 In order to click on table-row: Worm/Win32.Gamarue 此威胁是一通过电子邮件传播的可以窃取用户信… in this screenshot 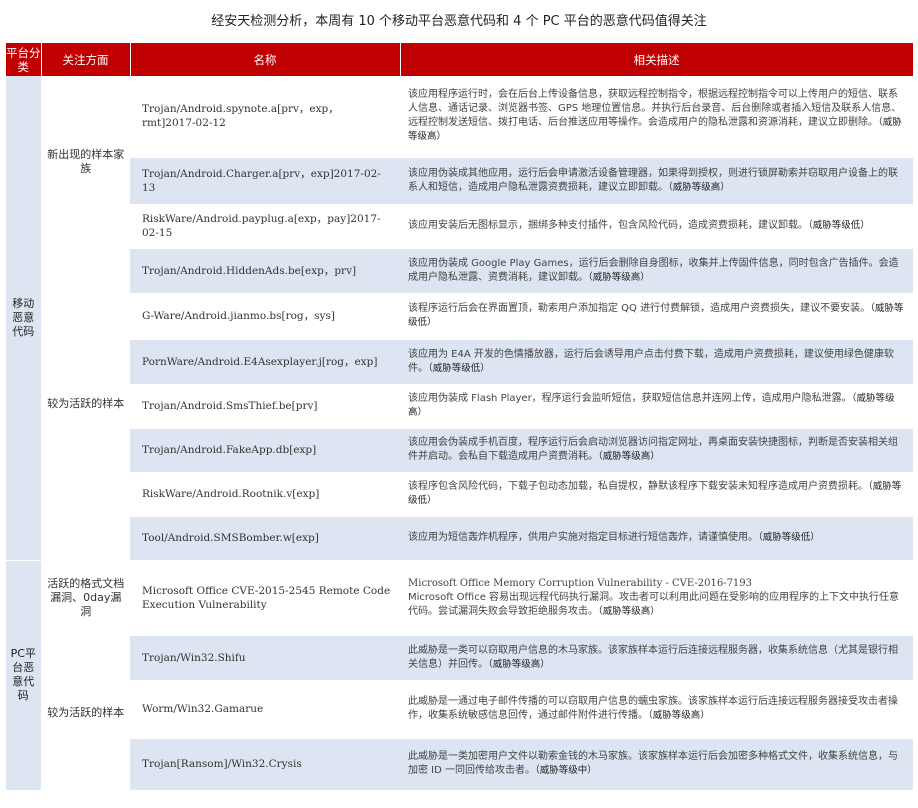, I will do `click(459, 709)`.